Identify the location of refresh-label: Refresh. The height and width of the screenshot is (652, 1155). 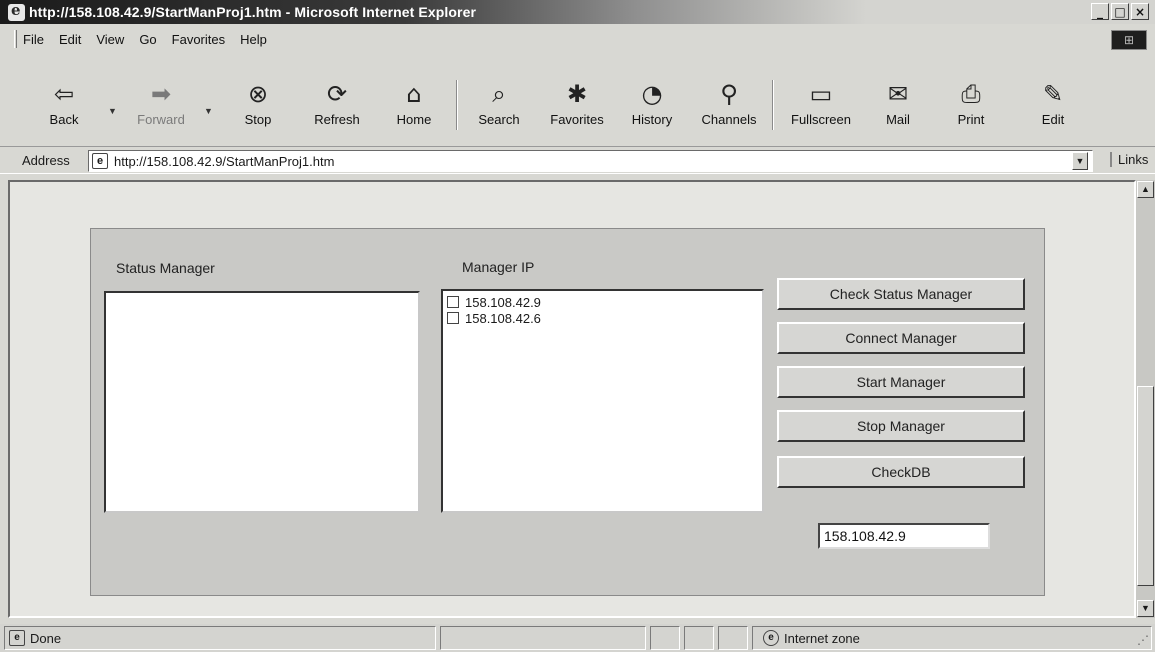
(337, 119).